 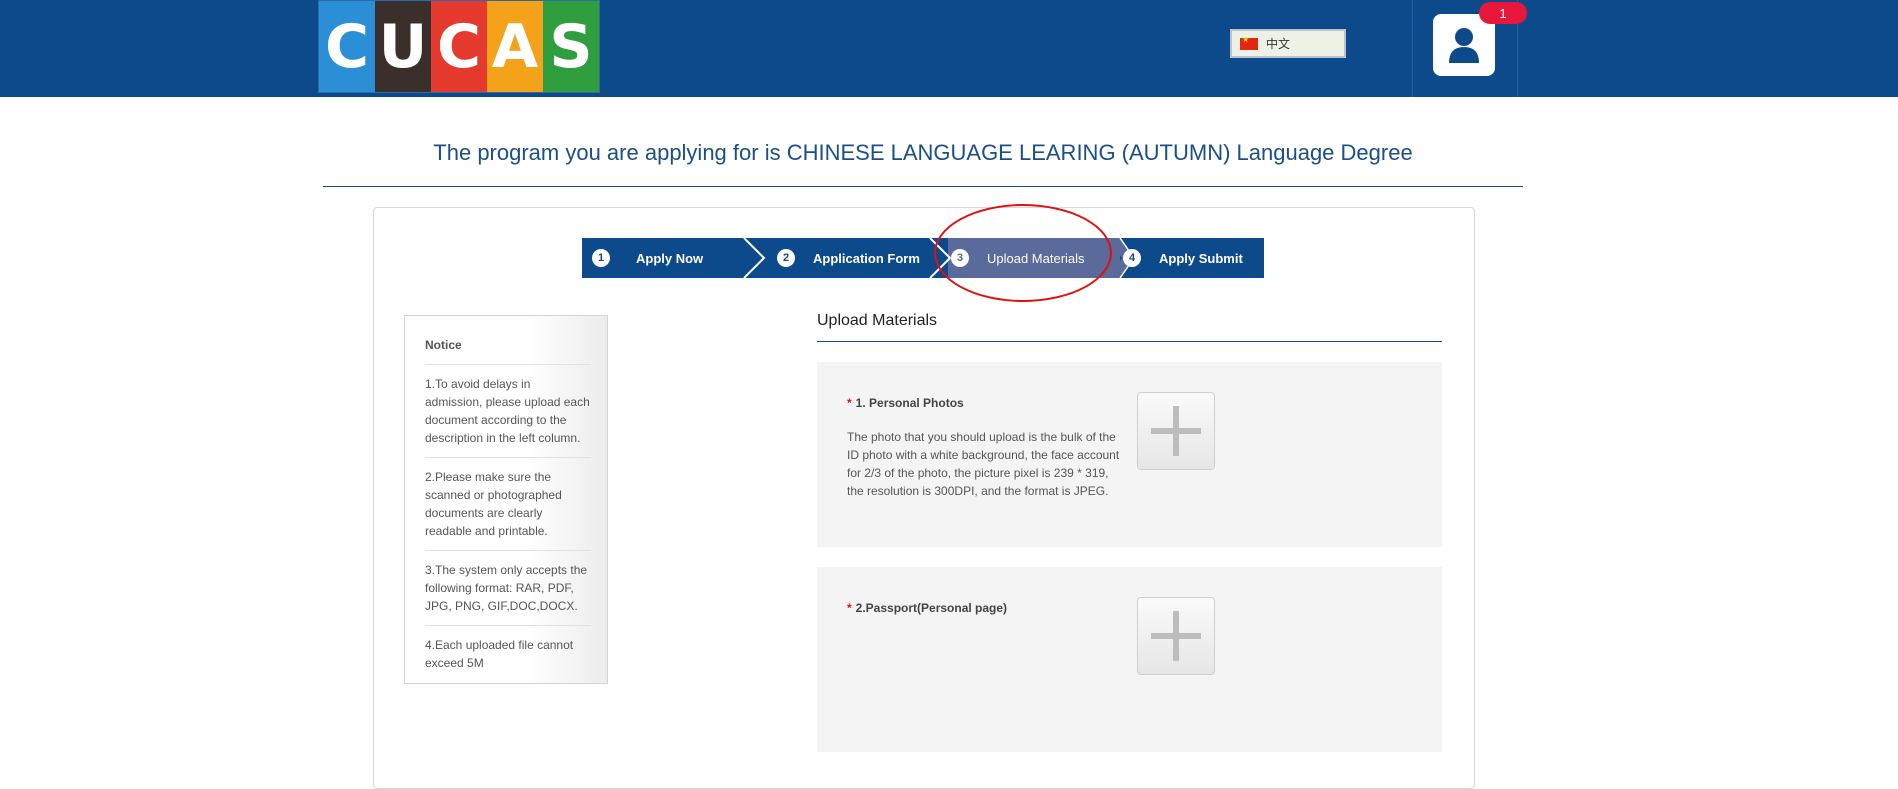 I want to click on language-switch: 中文, so click(x=1288, y=43).